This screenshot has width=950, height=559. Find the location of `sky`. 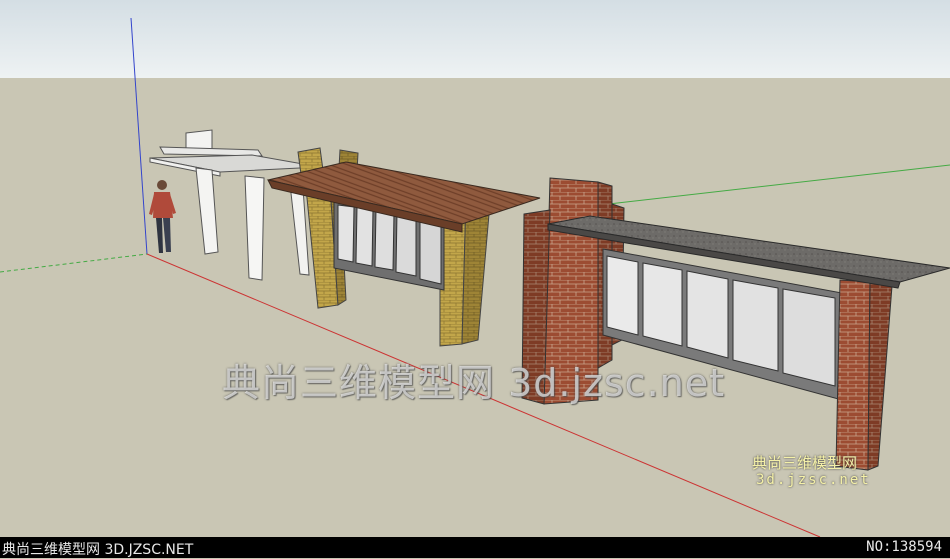

sky is located at coordinates (475, 39).